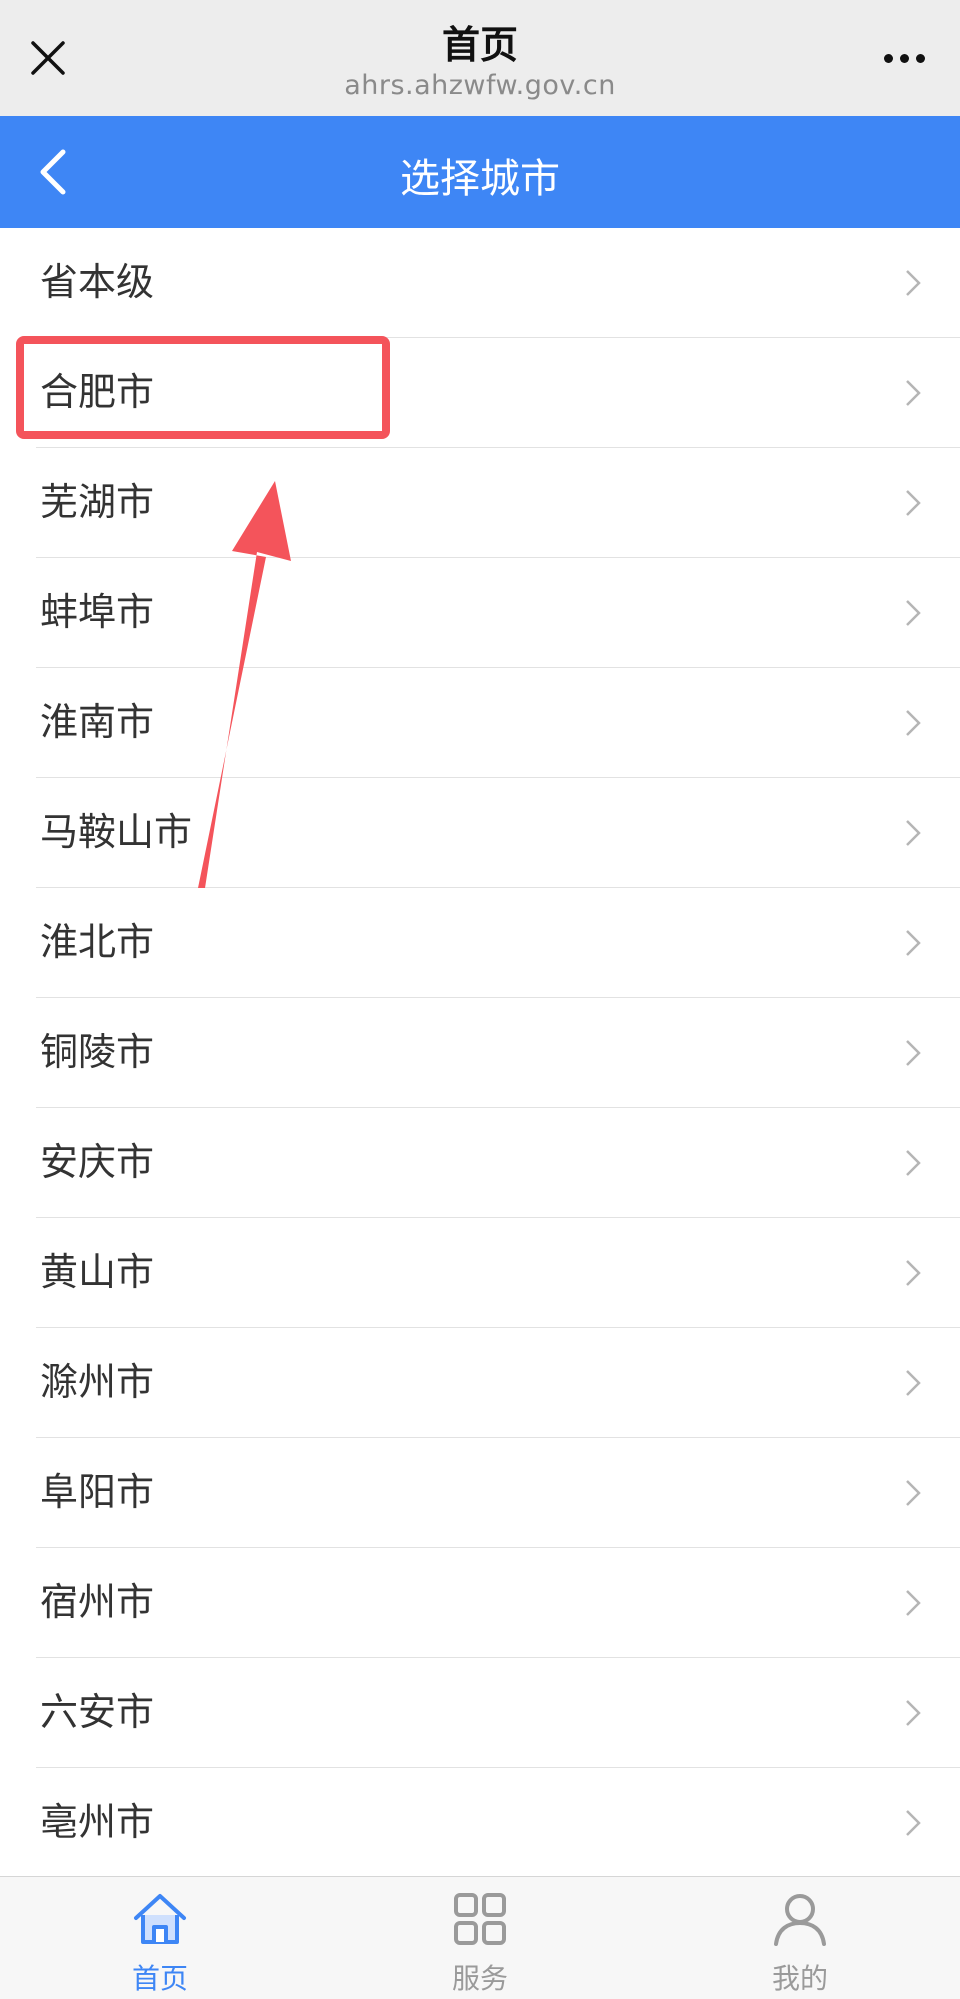 Image resolution: width=960 pixels, height=1999 pixels. I want to click on city-item: 芜湖市, so click(498, 503).